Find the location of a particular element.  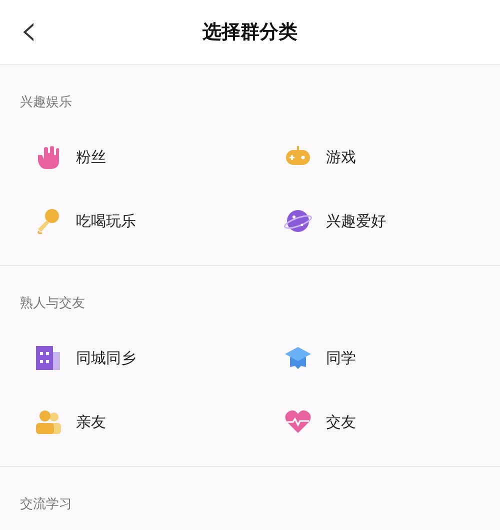

heart-icon is located at coordinates (298, 422).